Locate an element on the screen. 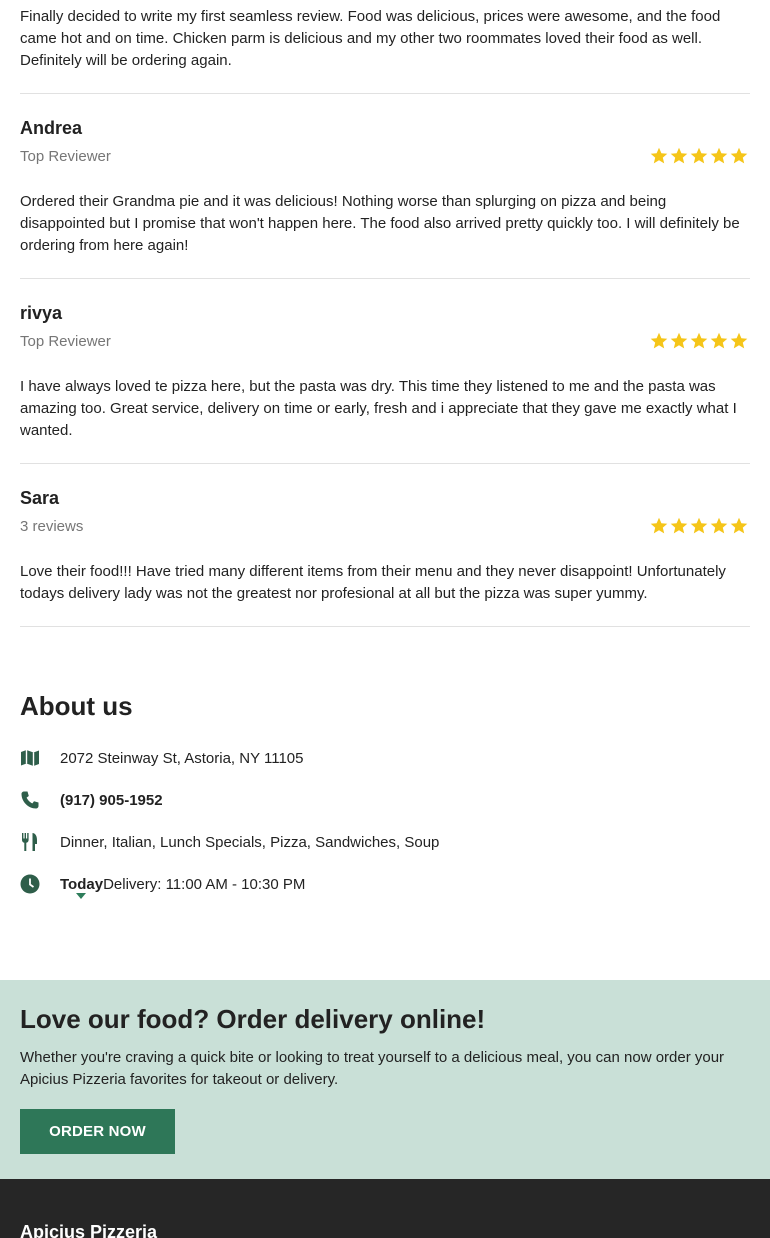 The width and height of the screenshot is (770, 1238). cta-heading: Love our food? Order delivery online! is located at coordinates (253, 1019).